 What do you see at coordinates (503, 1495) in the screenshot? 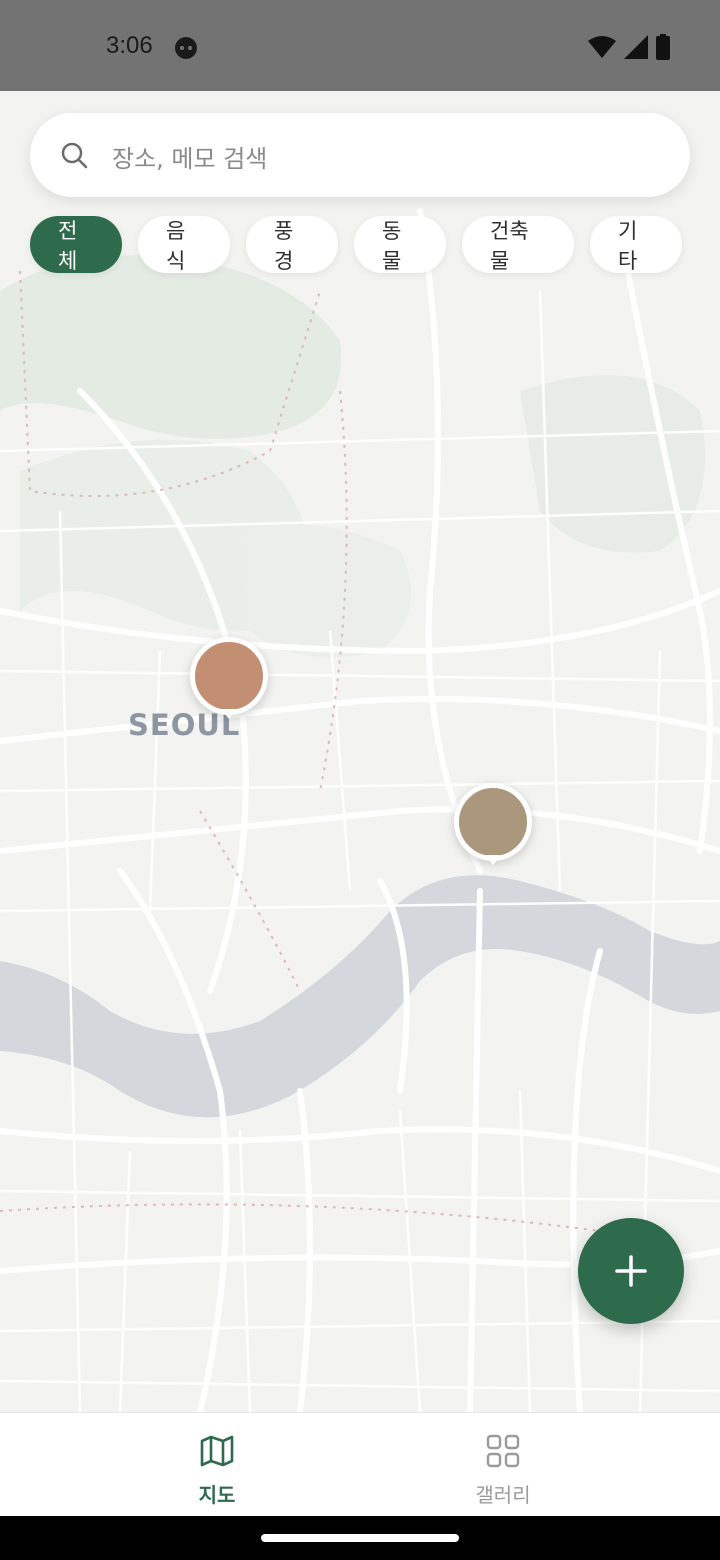
I see `nav-label-gallery: 갤러리` at bounding box center [503, 1495].